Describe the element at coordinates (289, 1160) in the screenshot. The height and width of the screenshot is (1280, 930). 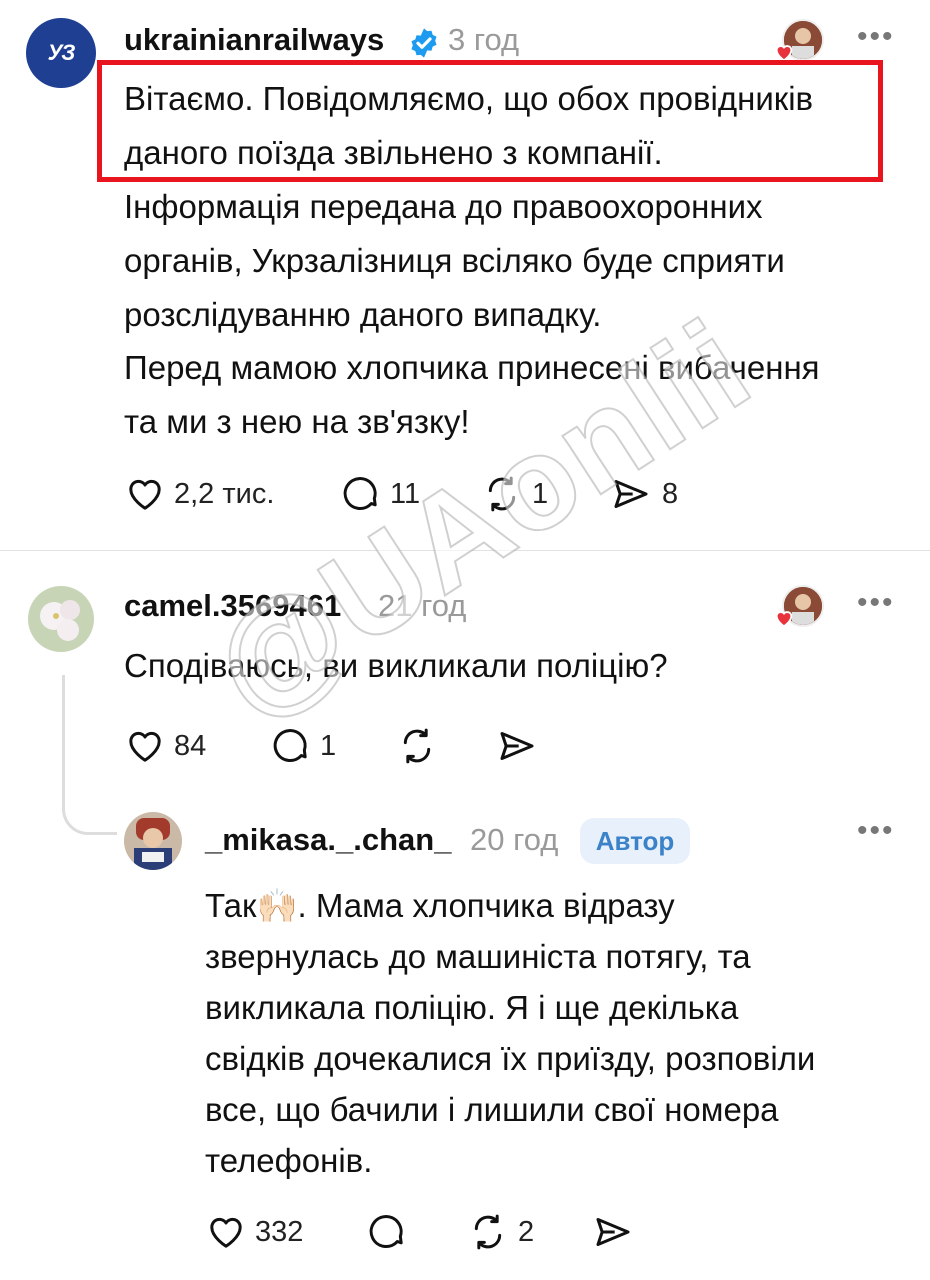
I see `reply2-line-6: телефонів.` at that location.